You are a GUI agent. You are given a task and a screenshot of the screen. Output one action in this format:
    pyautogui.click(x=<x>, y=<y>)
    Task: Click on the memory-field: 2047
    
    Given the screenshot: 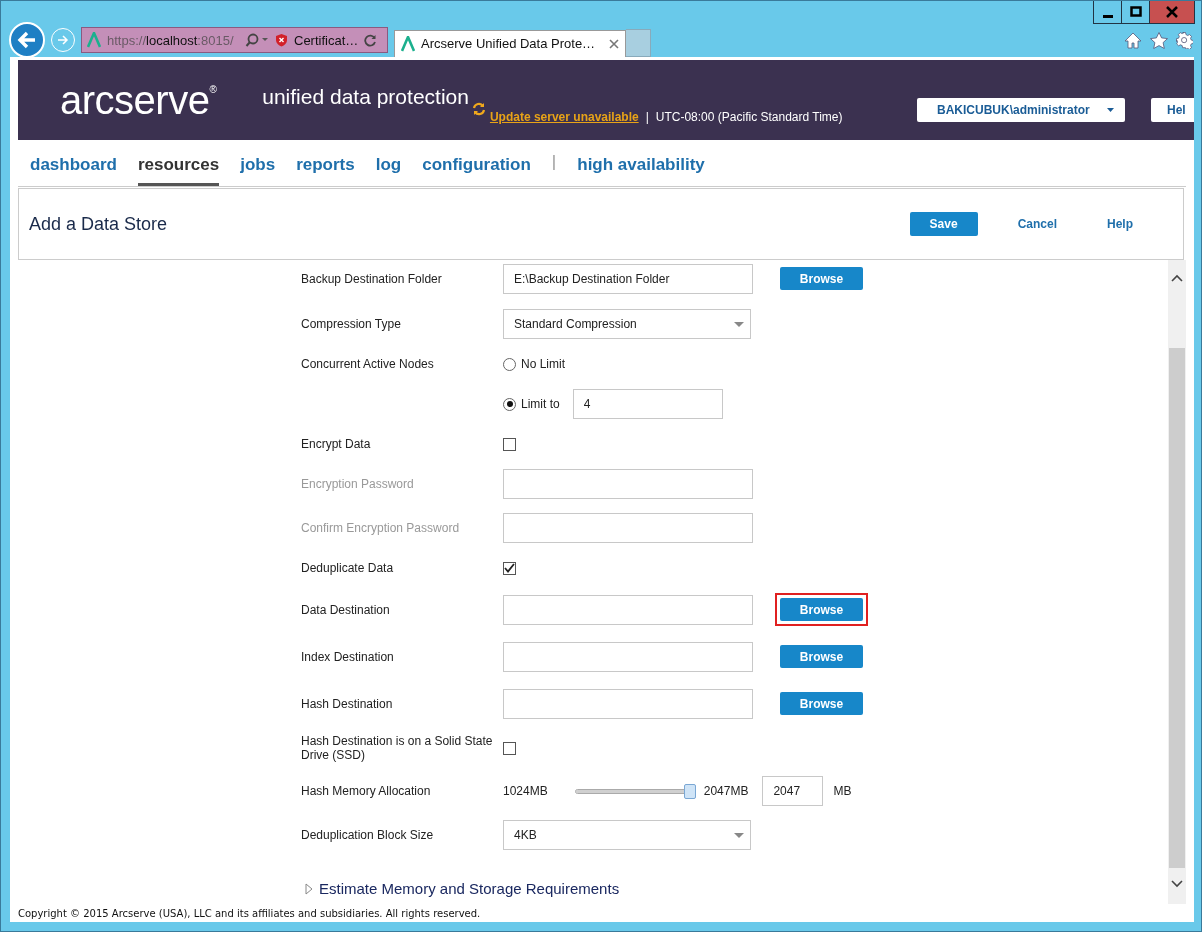 What is the action you would take?
    pyautogui.click(x=793, y=791)
    